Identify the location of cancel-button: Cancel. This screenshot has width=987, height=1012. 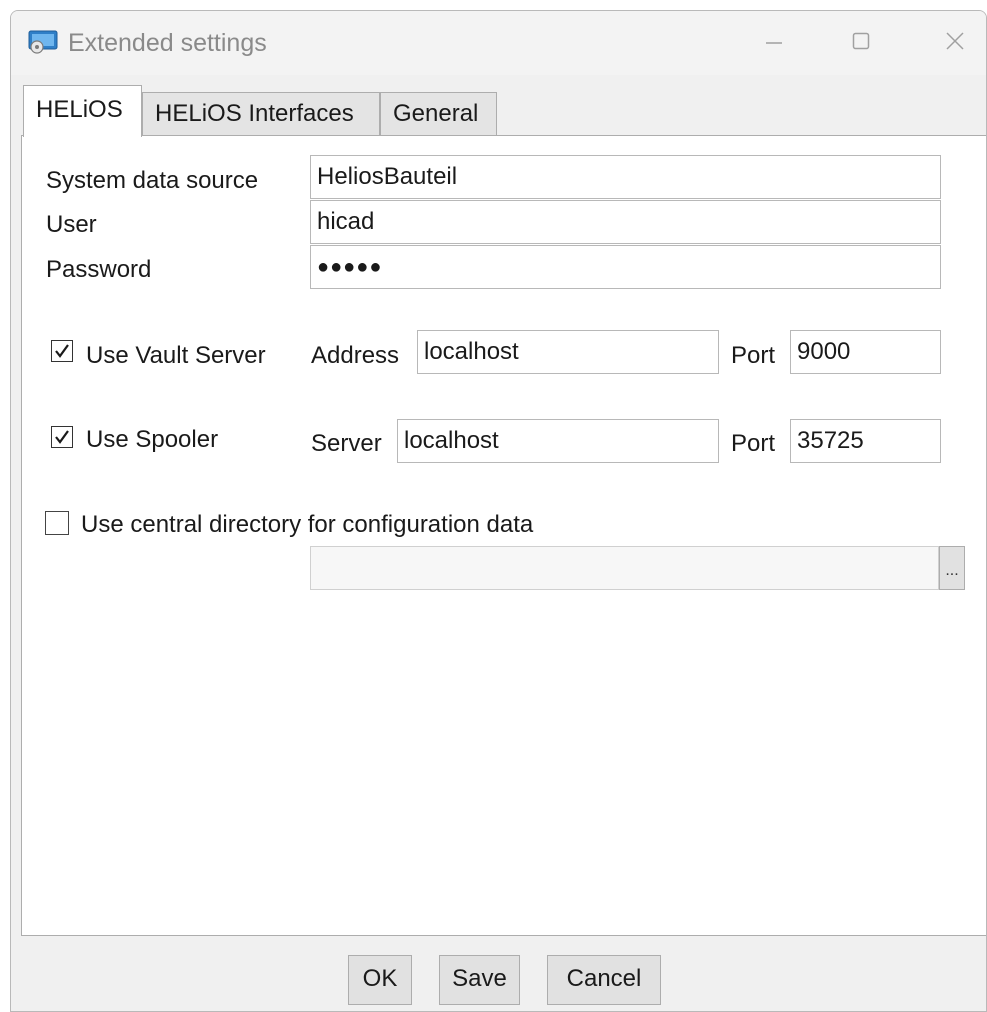
(604, 980).